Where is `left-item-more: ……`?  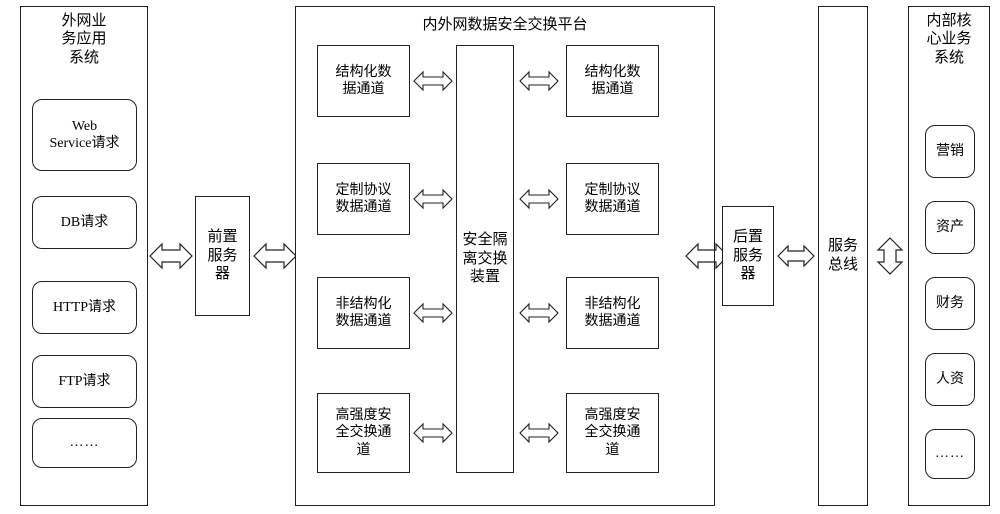 left-item-more: …… is located at coordinates (84, 443).